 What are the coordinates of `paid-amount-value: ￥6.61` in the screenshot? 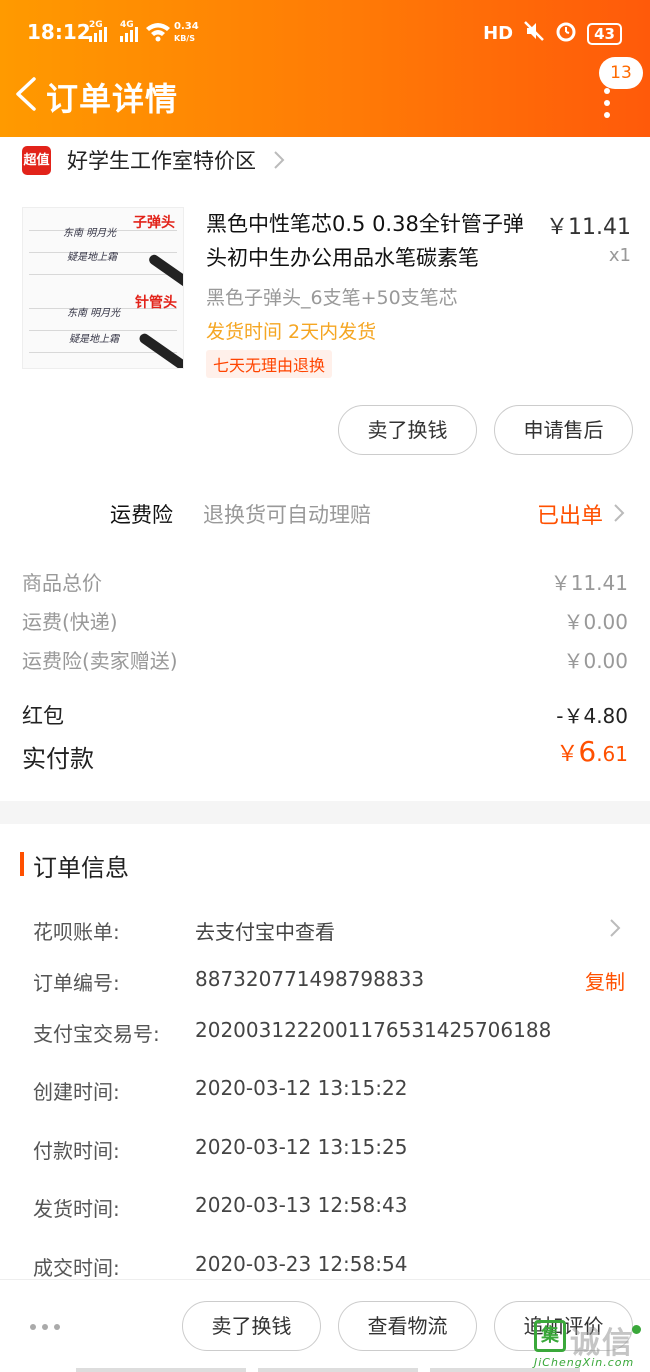 It's located at (592, 751).